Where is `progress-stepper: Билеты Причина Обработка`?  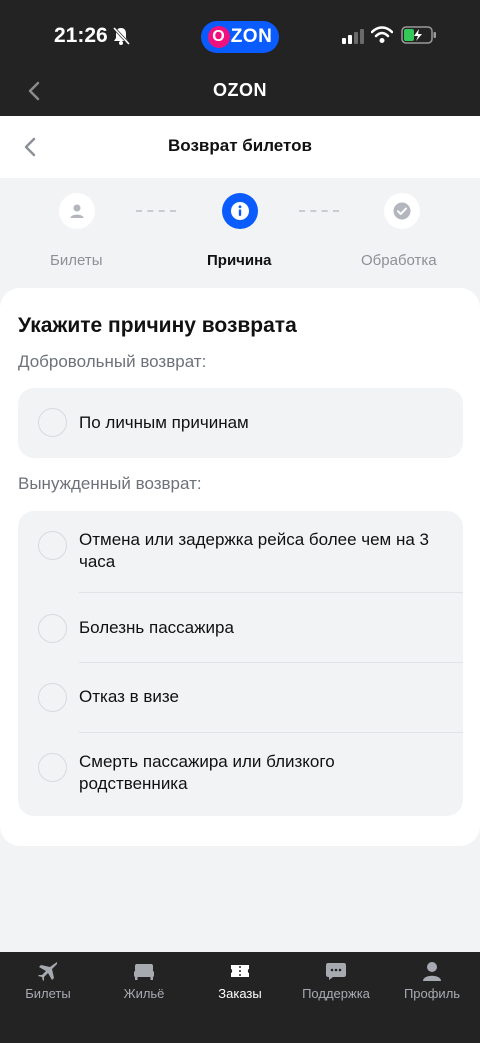 progress-stepper: Билеты Причина Обработка is located at coordinates (240, 233).